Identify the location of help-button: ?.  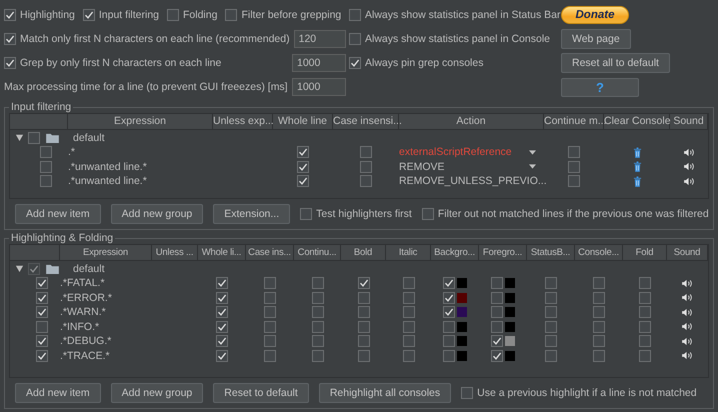
(600, 87).